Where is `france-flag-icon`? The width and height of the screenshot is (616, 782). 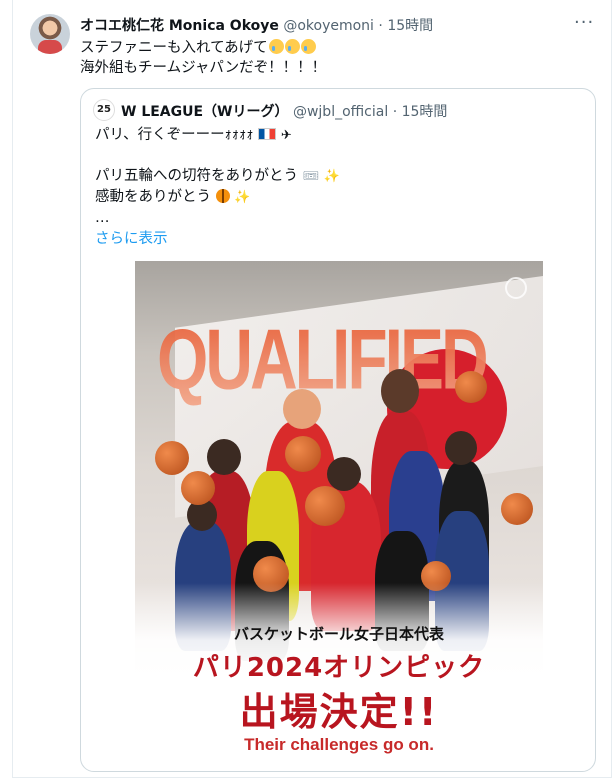 france-flag-icon is located at coordinates (267, 134).